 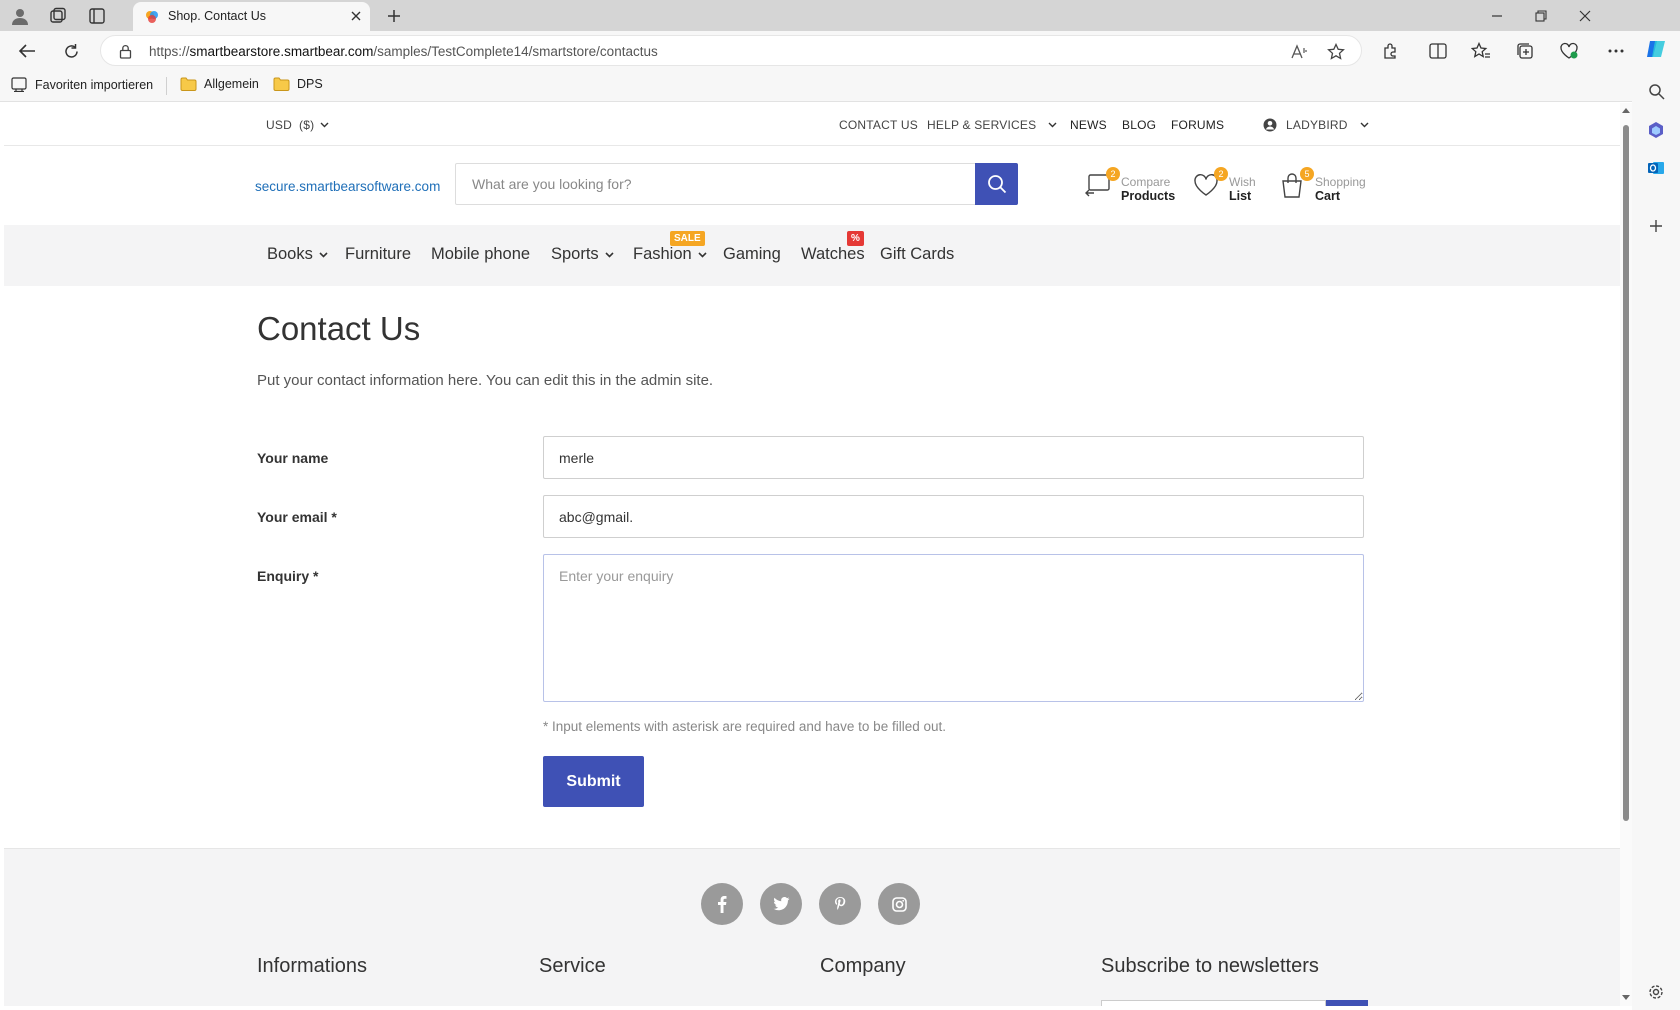 What do you see at coordinates (582, 254) in the screenshot?
I see `category-sports: Sports` at bounding box center [582, 254].